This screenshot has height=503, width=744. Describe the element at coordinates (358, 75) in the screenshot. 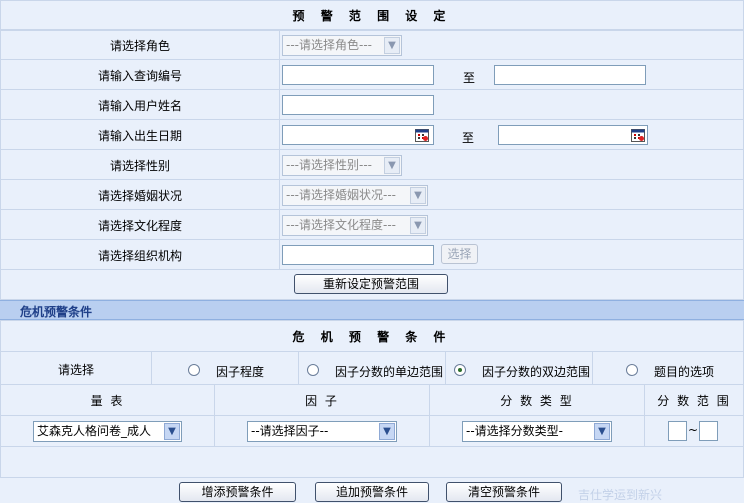

I see `query-number-from-input` at that location.